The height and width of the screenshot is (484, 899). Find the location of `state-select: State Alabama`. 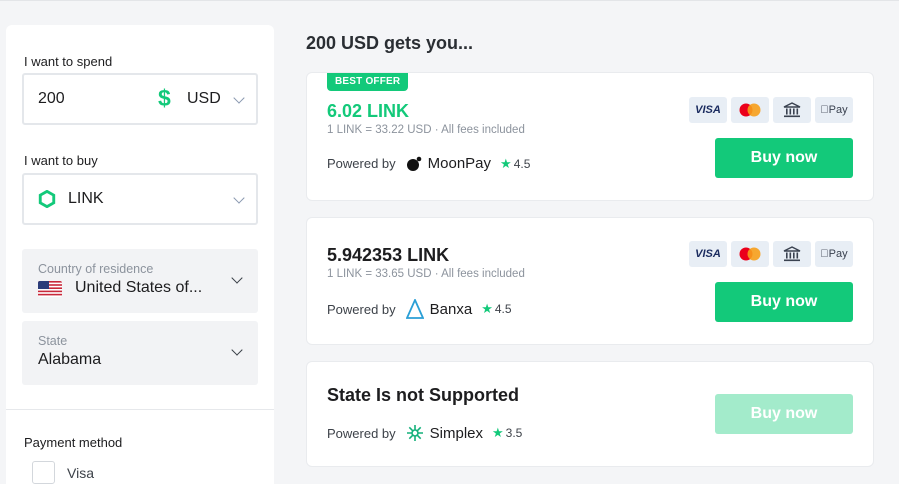

state-select: State Alabama is located at coordinates (140, 353).